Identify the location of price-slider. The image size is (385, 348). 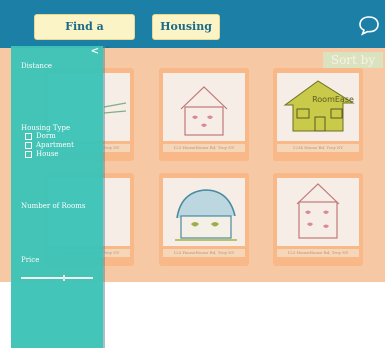
(57, 278).